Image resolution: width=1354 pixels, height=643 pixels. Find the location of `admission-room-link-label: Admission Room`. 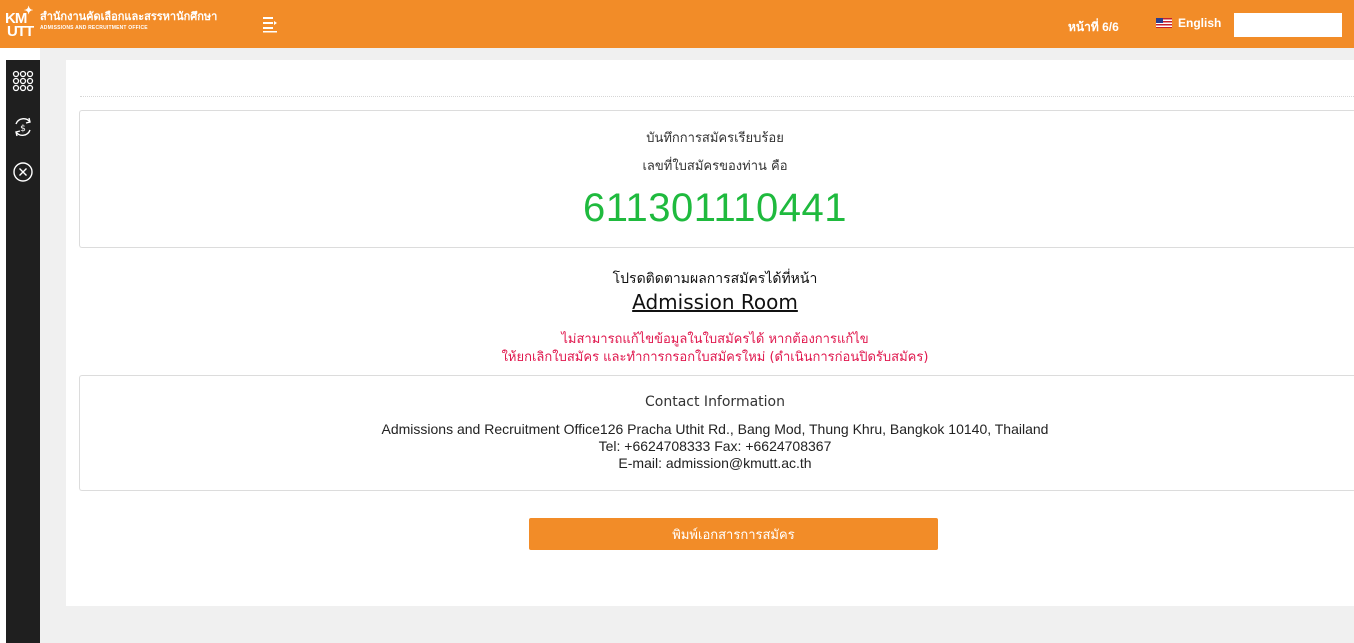

admission-room-link-label: Admission Room is located at coordinates (715, 302).